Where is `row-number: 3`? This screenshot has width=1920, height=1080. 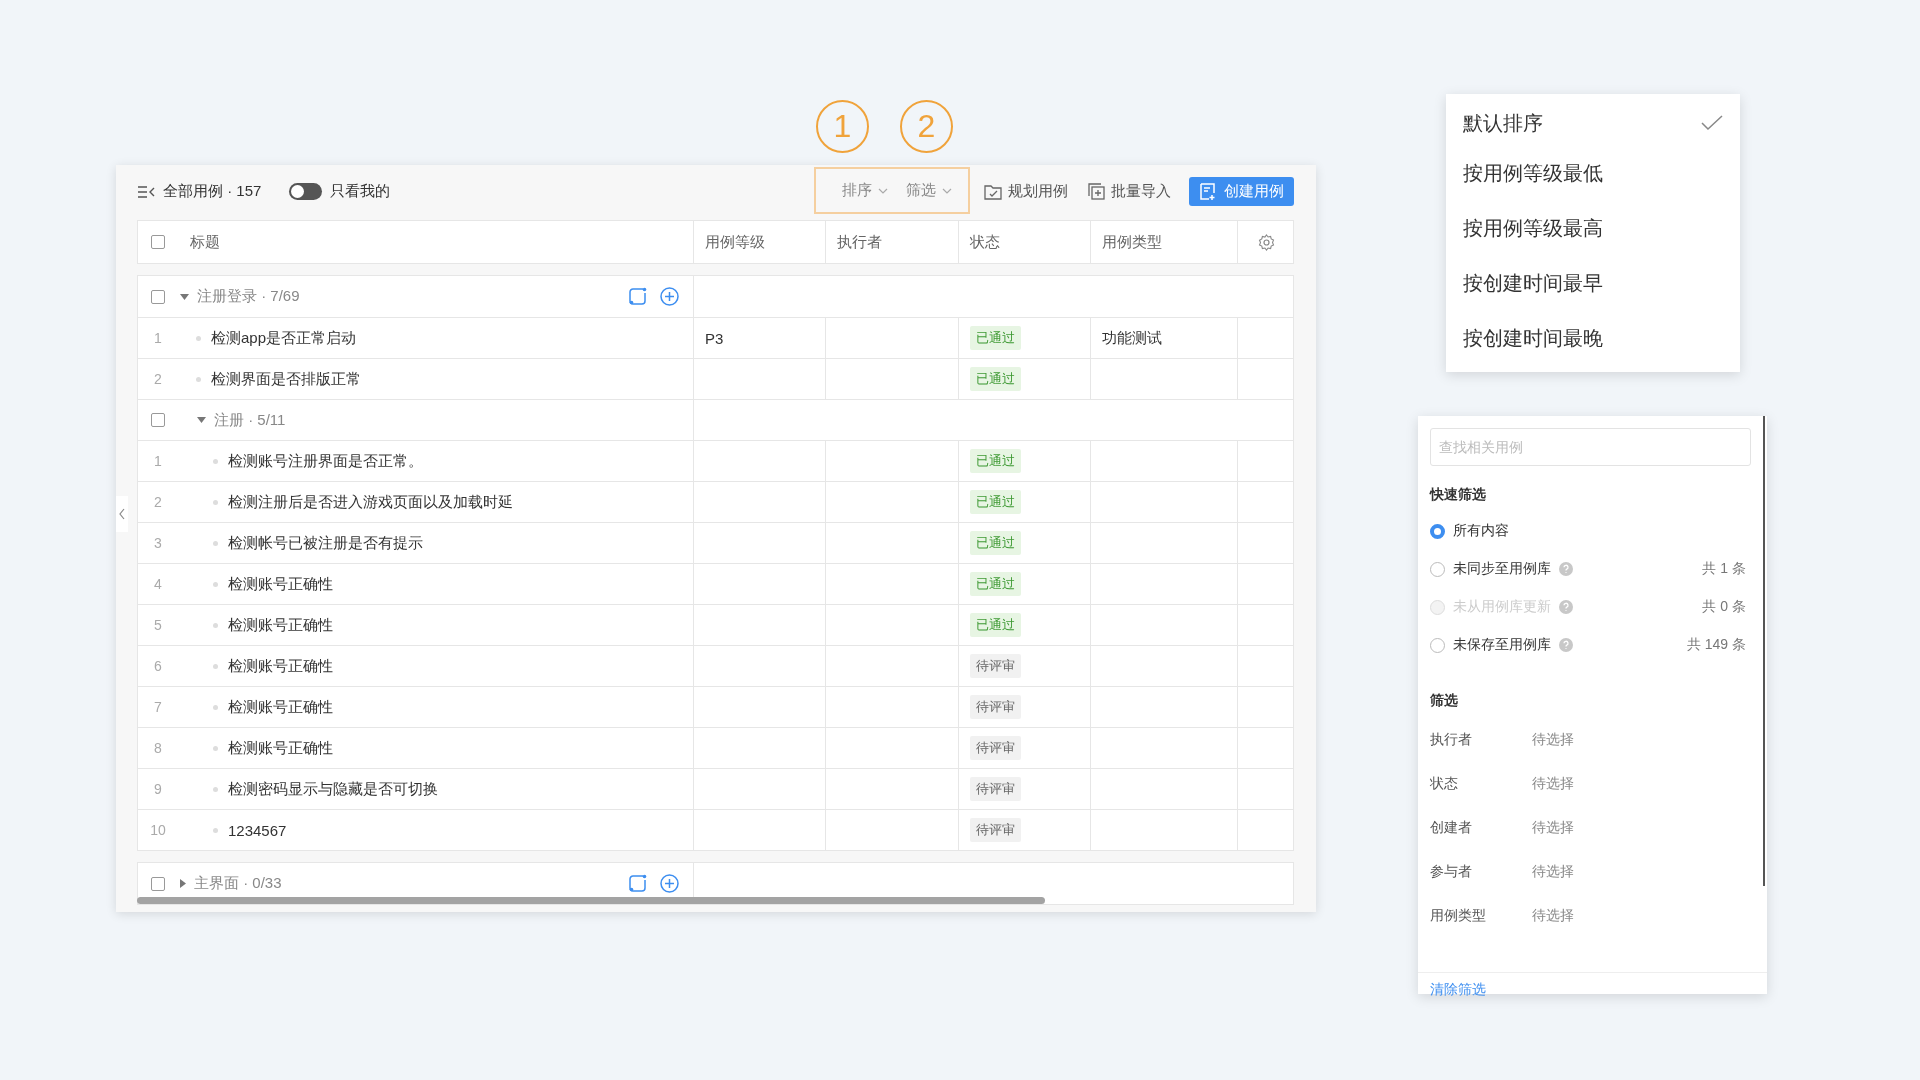 row-number: 3 is located at coordinates (158, 543).